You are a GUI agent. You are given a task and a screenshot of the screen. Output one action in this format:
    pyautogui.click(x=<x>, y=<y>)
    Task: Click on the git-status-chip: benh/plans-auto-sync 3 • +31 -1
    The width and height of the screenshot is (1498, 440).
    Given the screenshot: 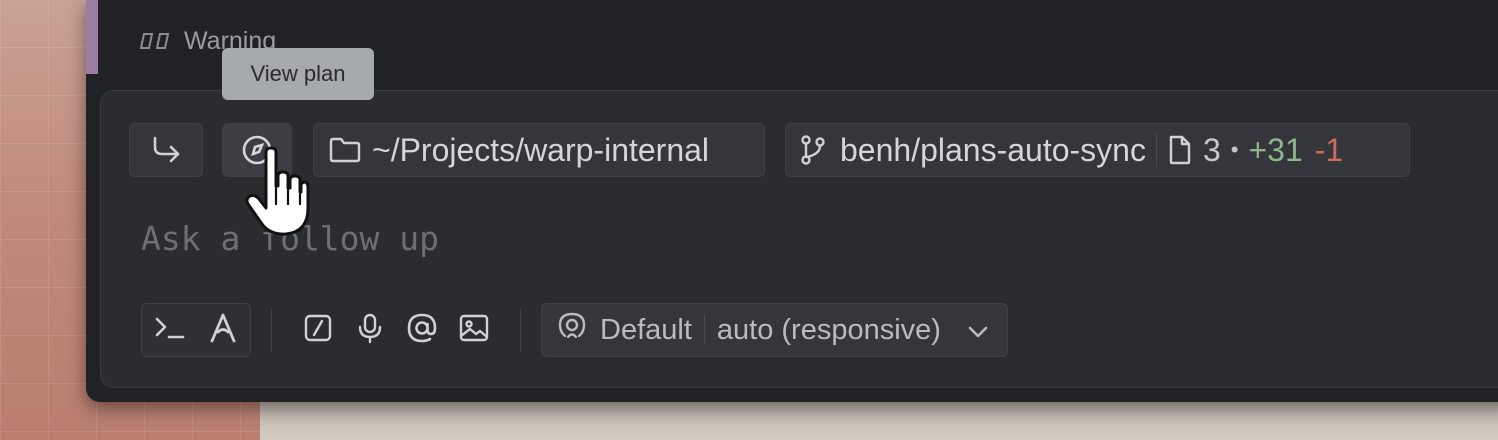 What is the action you would take?
    pyautogui.click(x=1097, y=150)
    